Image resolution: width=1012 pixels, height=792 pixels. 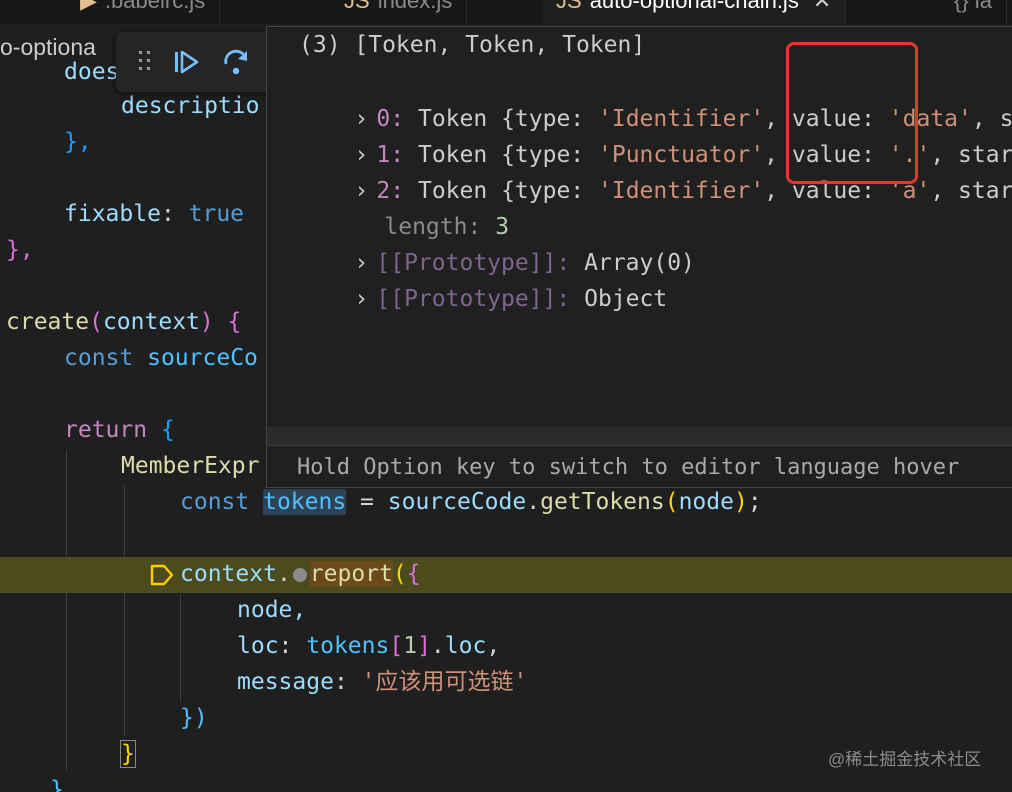 What do you see at coordinates (236, 62) in the screenshot?
I see `step-over-icon` at bounding box center [236, 62].